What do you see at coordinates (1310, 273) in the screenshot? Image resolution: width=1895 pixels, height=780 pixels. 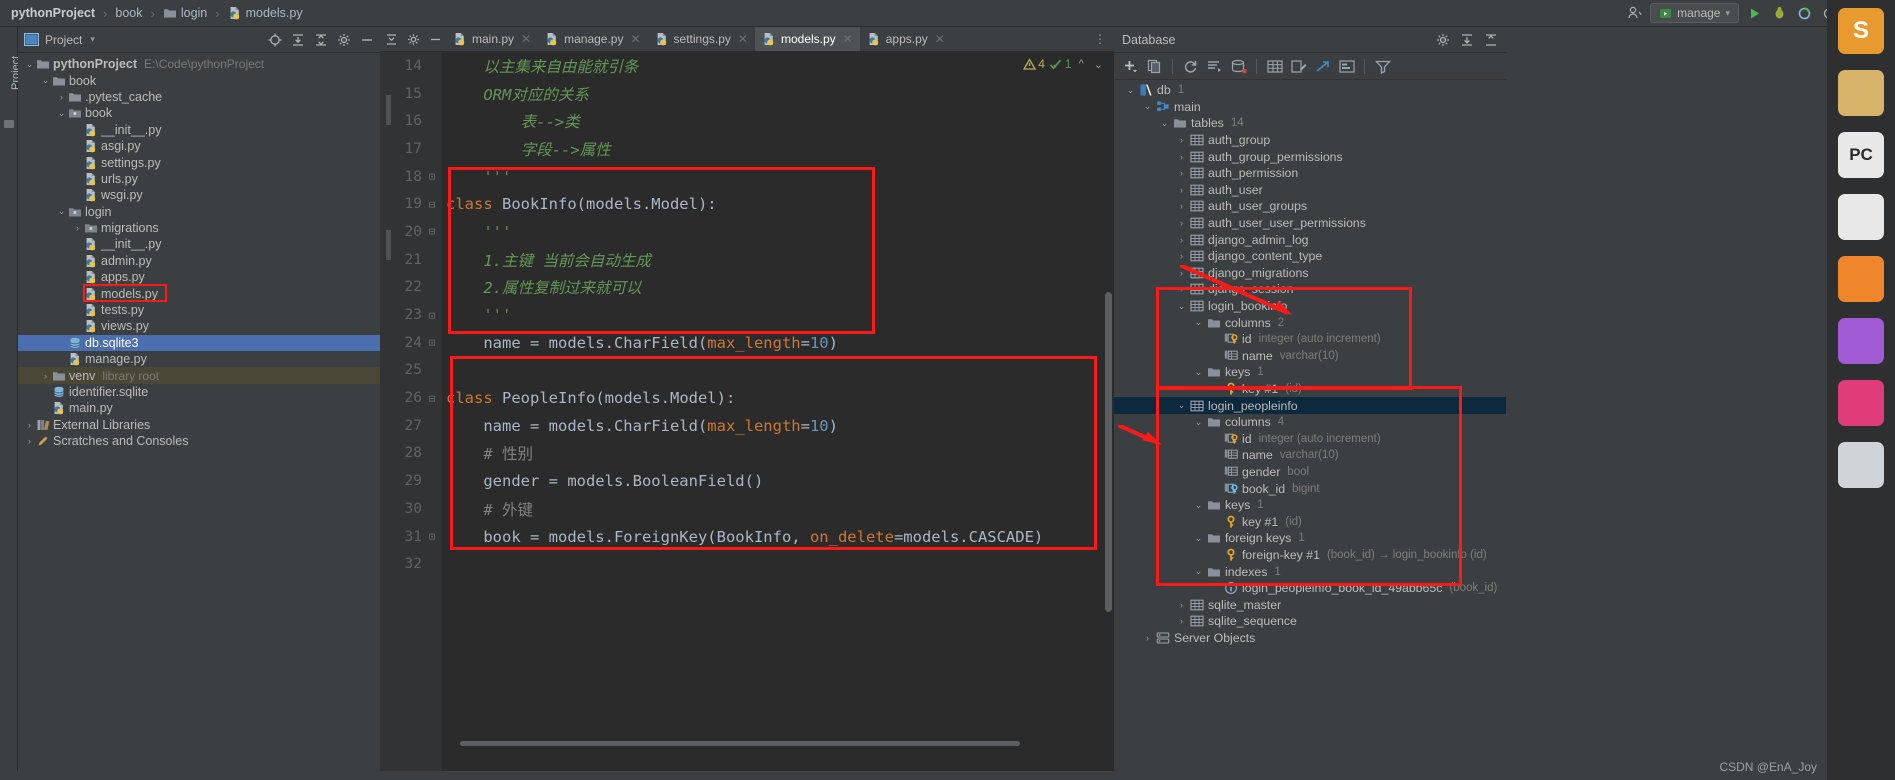 I see `database-tree-item: › django_migrations` at bounding box center [1310, 273].